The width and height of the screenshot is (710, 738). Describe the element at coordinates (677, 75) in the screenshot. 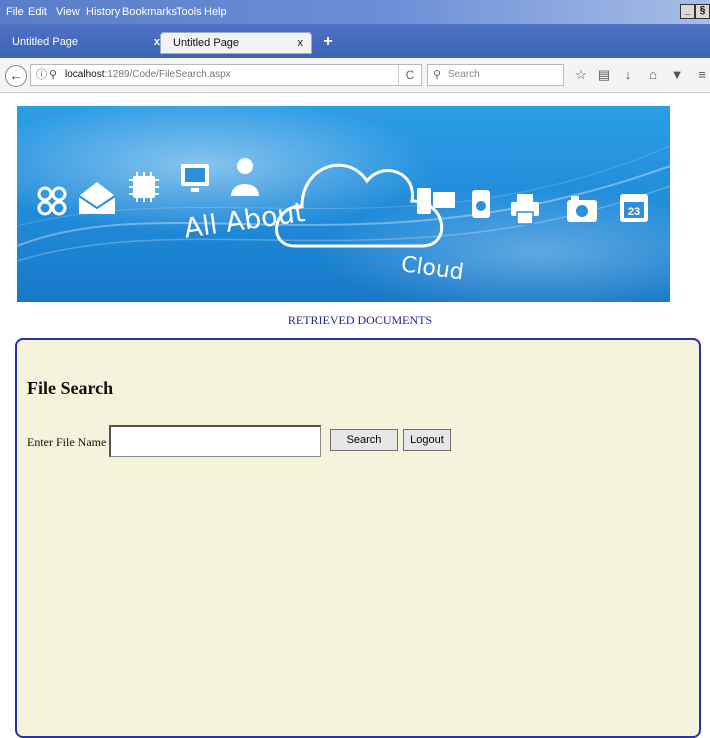

I see `pocket-icon: ▼` at that location.